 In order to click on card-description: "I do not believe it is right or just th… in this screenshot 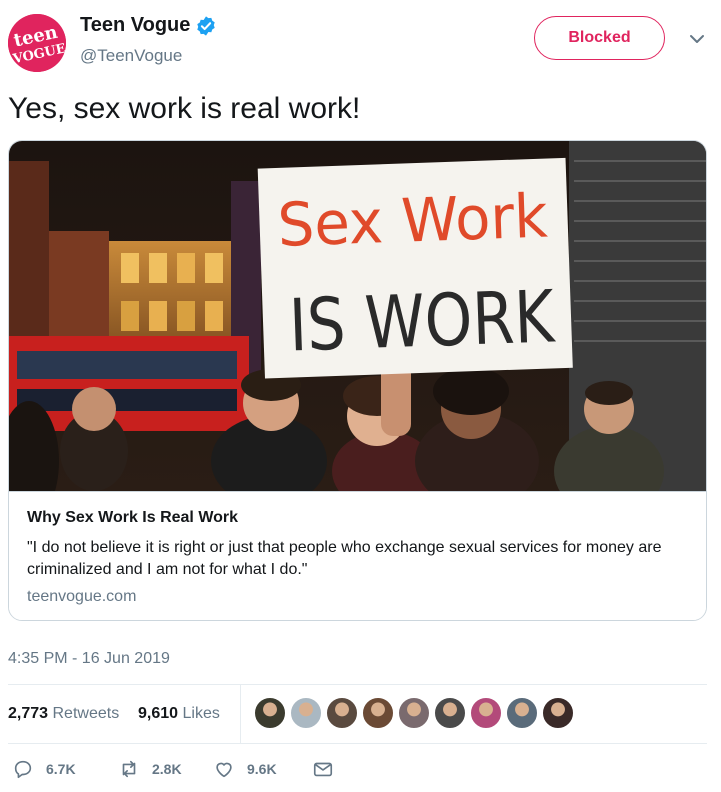, I will do `click(344, 558)`.